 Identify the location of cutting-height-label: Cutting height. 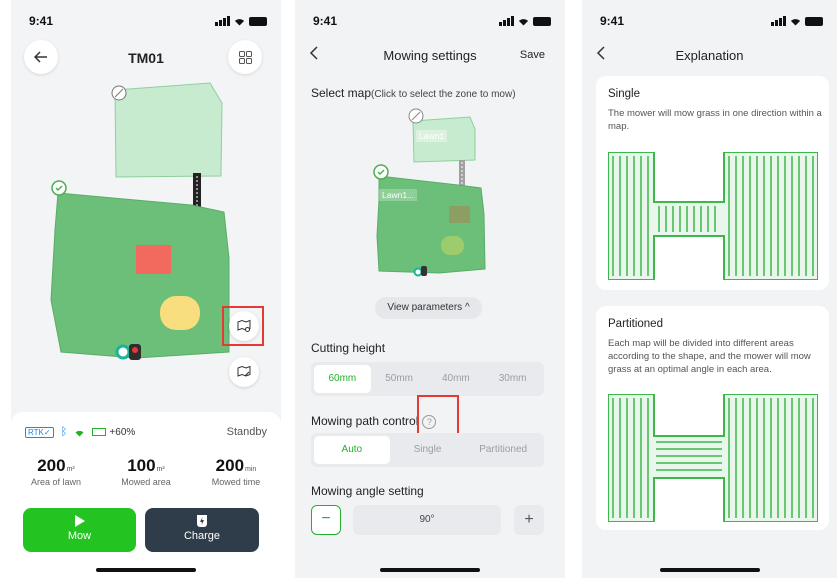
(348, 348).